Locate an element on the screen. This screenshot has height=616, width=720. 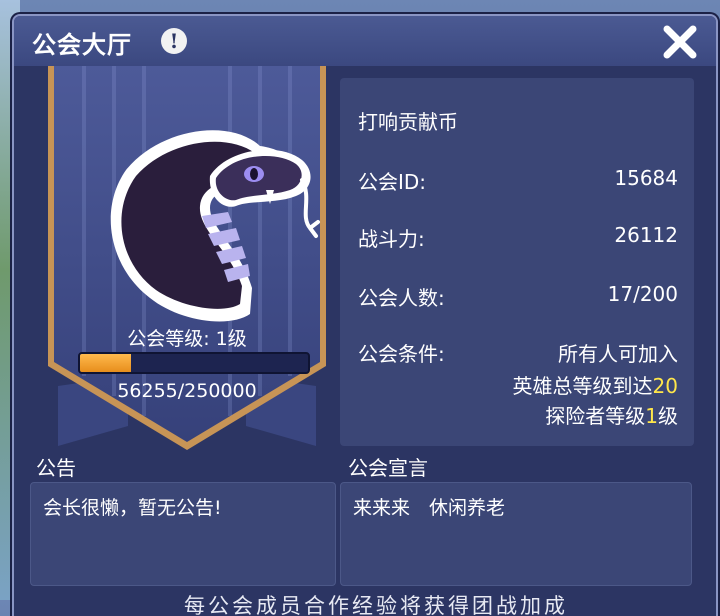
explorer-level-requirement: 探险者等级1级 is located at coordinates (611, 414).